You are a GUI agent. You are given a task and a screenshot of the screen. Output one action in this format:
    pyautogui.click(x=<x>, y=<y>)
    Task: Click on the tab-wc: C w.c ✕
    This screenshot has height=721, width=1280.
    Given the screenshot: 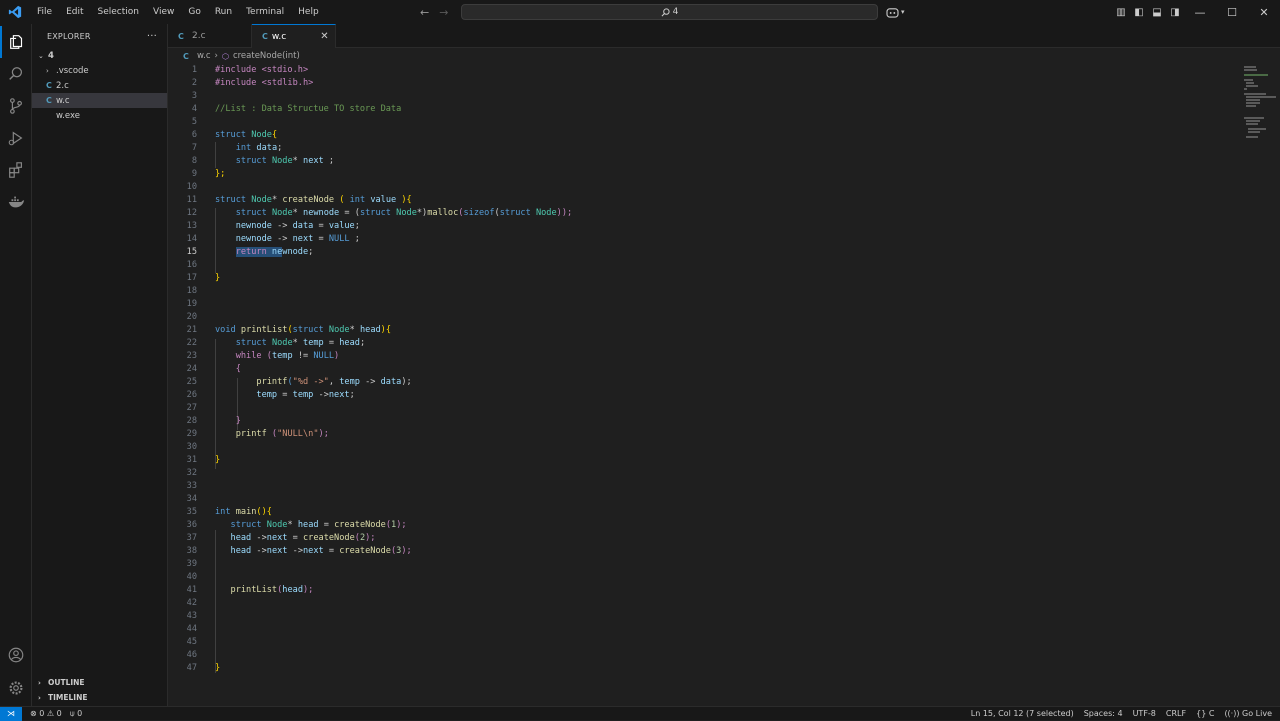 What is the action you would take?
    pyautogui.click(x=294, y=36)
    